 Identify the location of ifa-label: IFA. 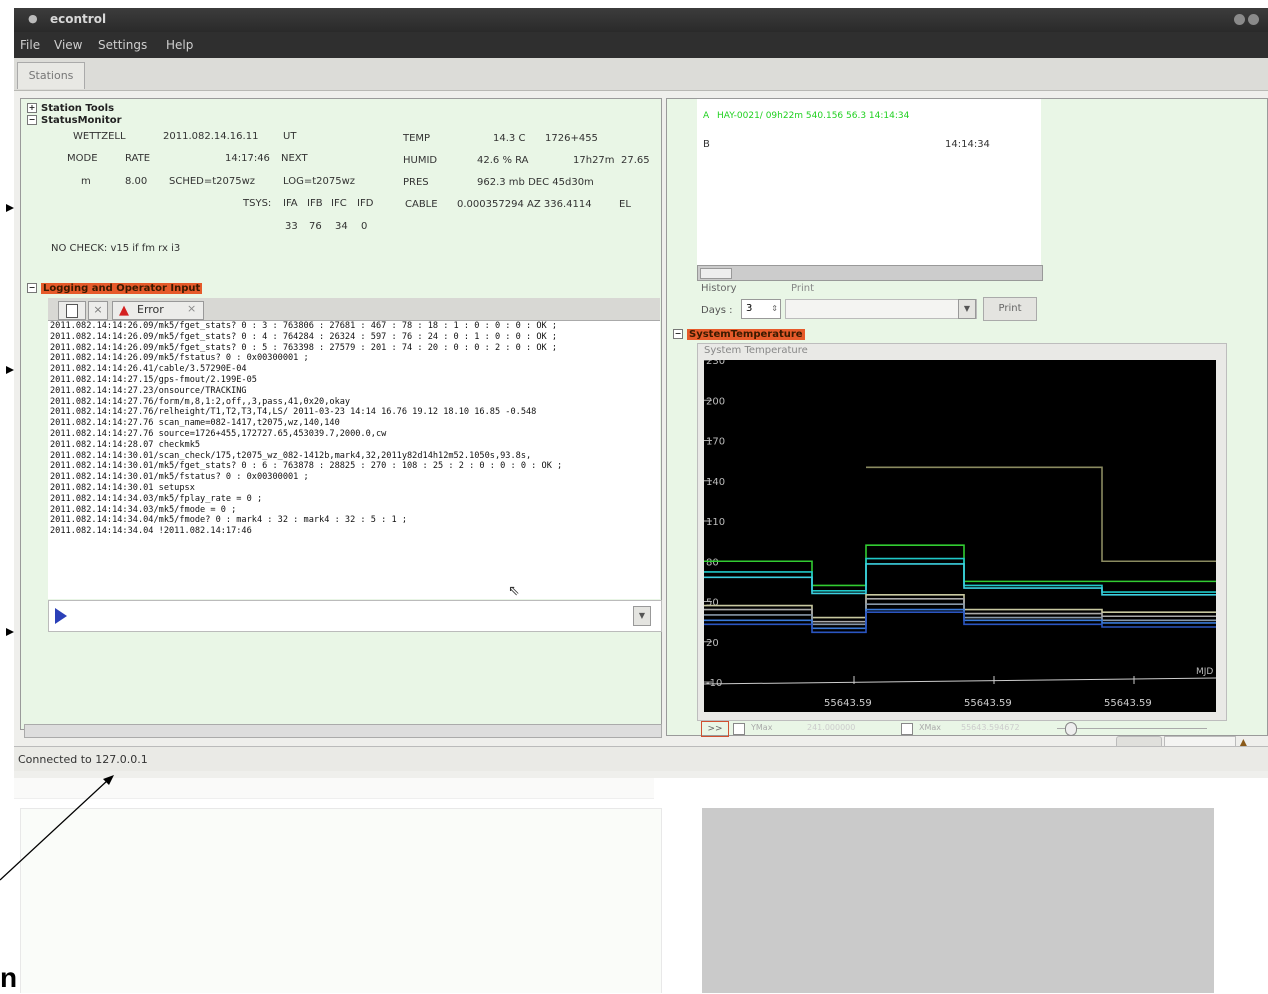
(290, 203).